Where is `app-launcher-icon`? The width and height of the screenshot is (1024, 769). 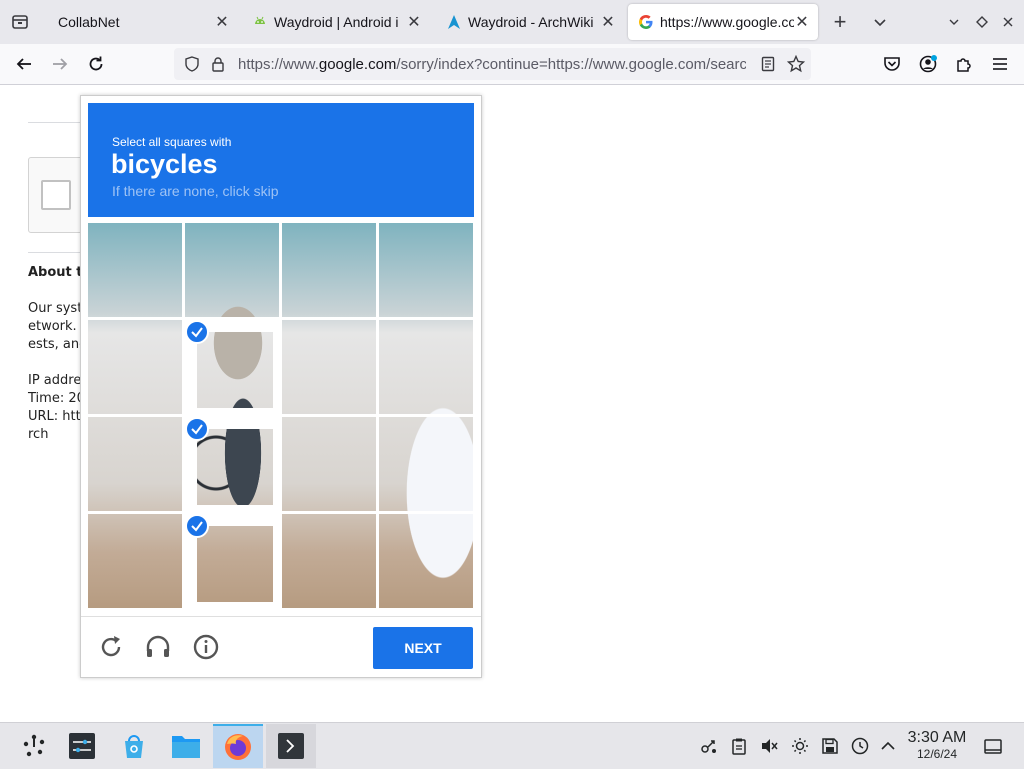 app-launcher-icon is located at coordinates (34, 746).